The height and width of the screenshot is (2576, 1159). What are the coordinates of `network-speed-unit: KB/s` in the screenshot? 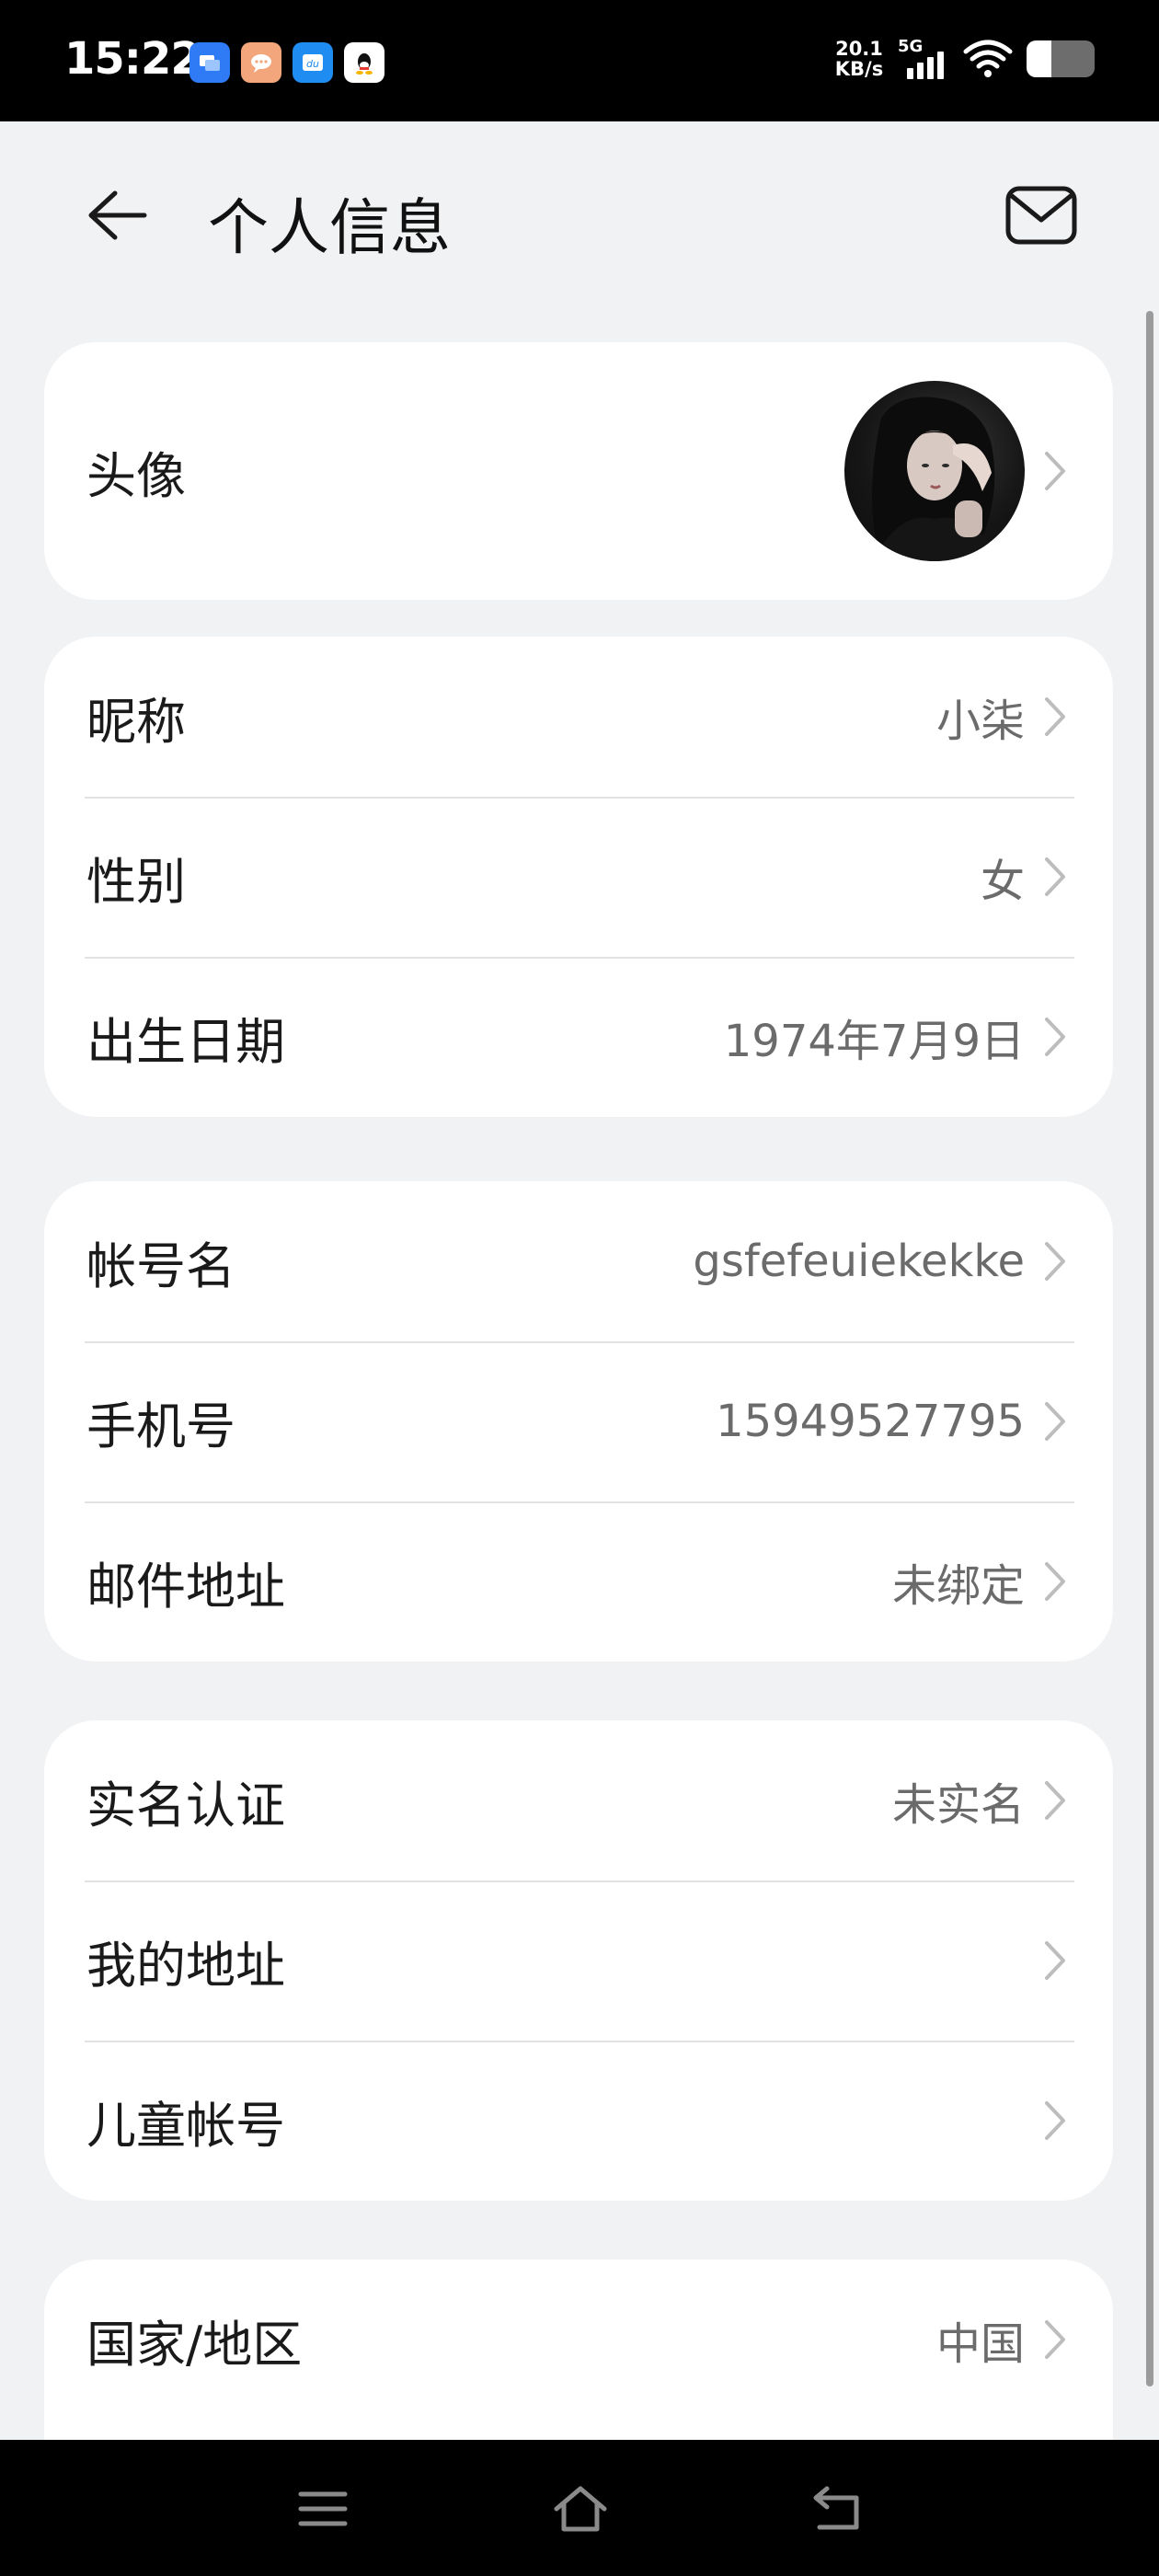 It's located at (859, 69).